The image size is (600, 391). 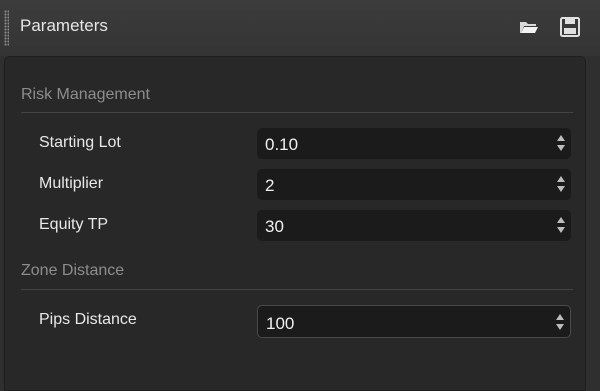 I want to click on pips-distance-value: 100, so click(x=280, y=323).